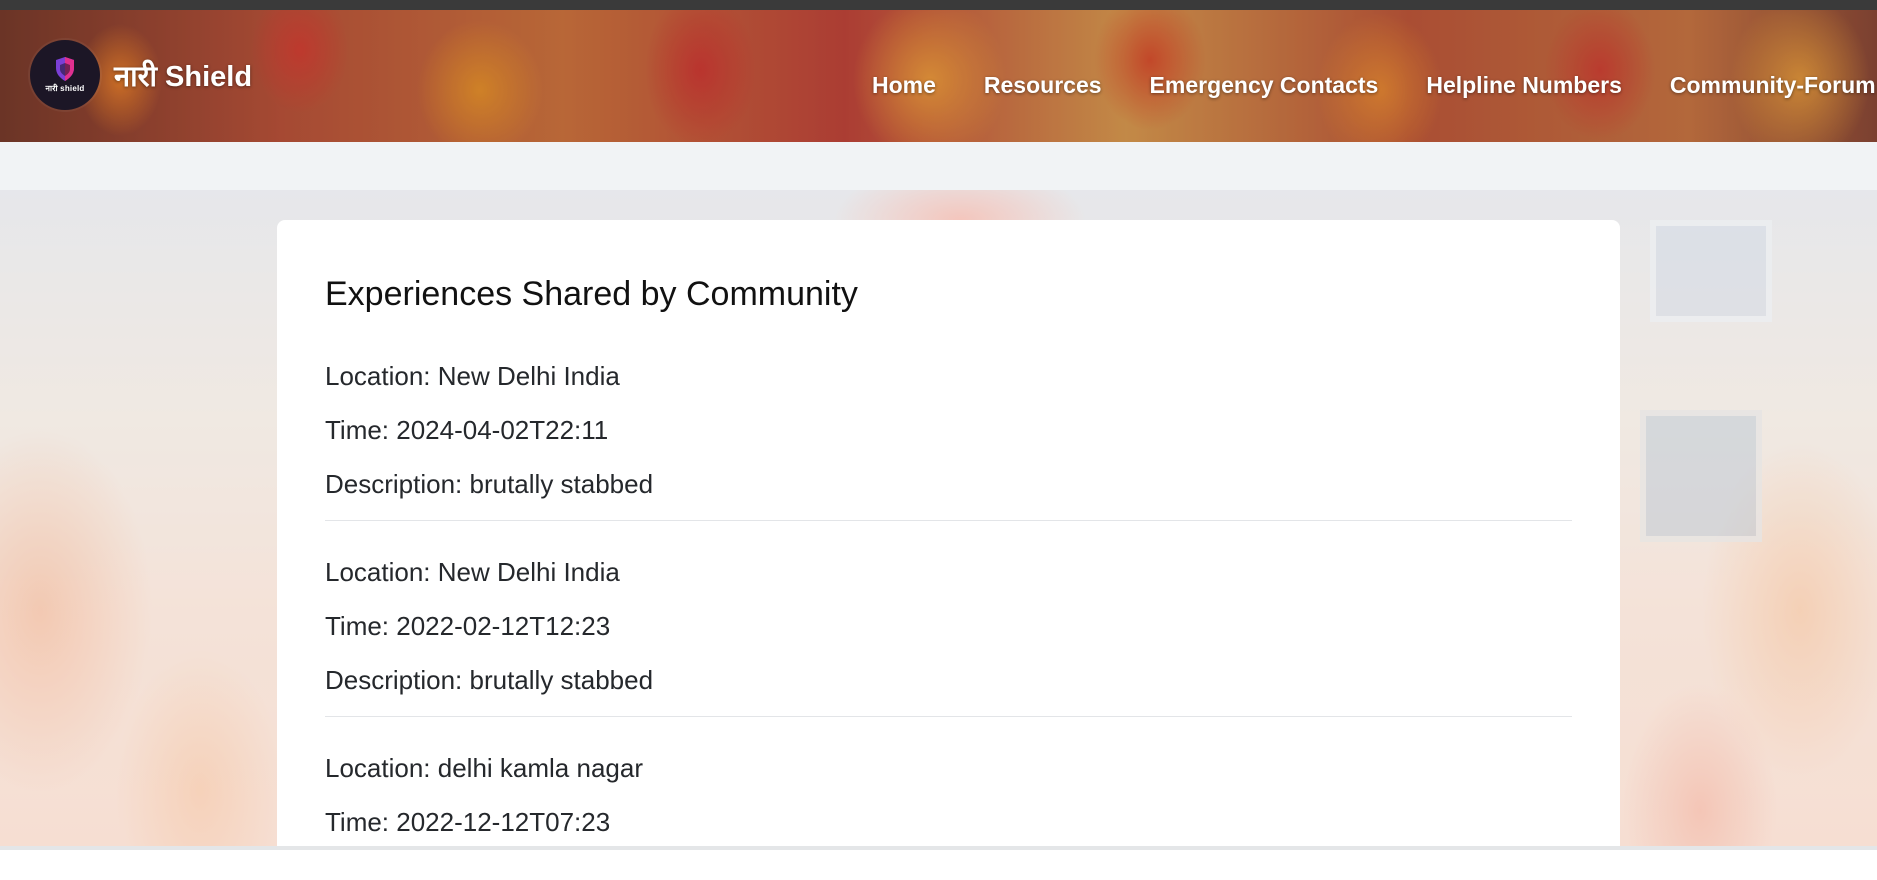 This screenshot has height=880, width=1877. I want to click on brand-name: नारी Shield, so click(183, 75).